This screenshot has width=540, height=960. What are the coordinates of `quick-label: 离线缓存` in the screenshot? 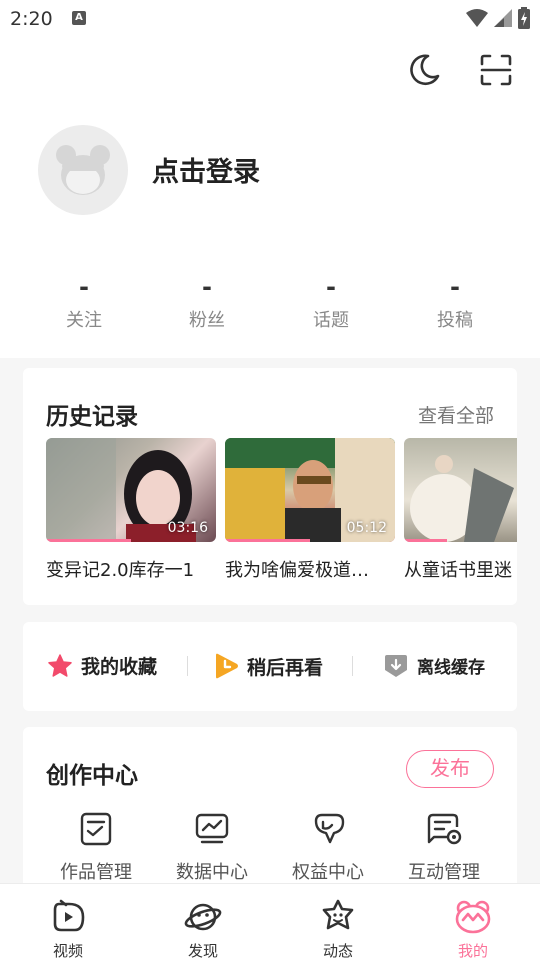 It's located at (451, 667).